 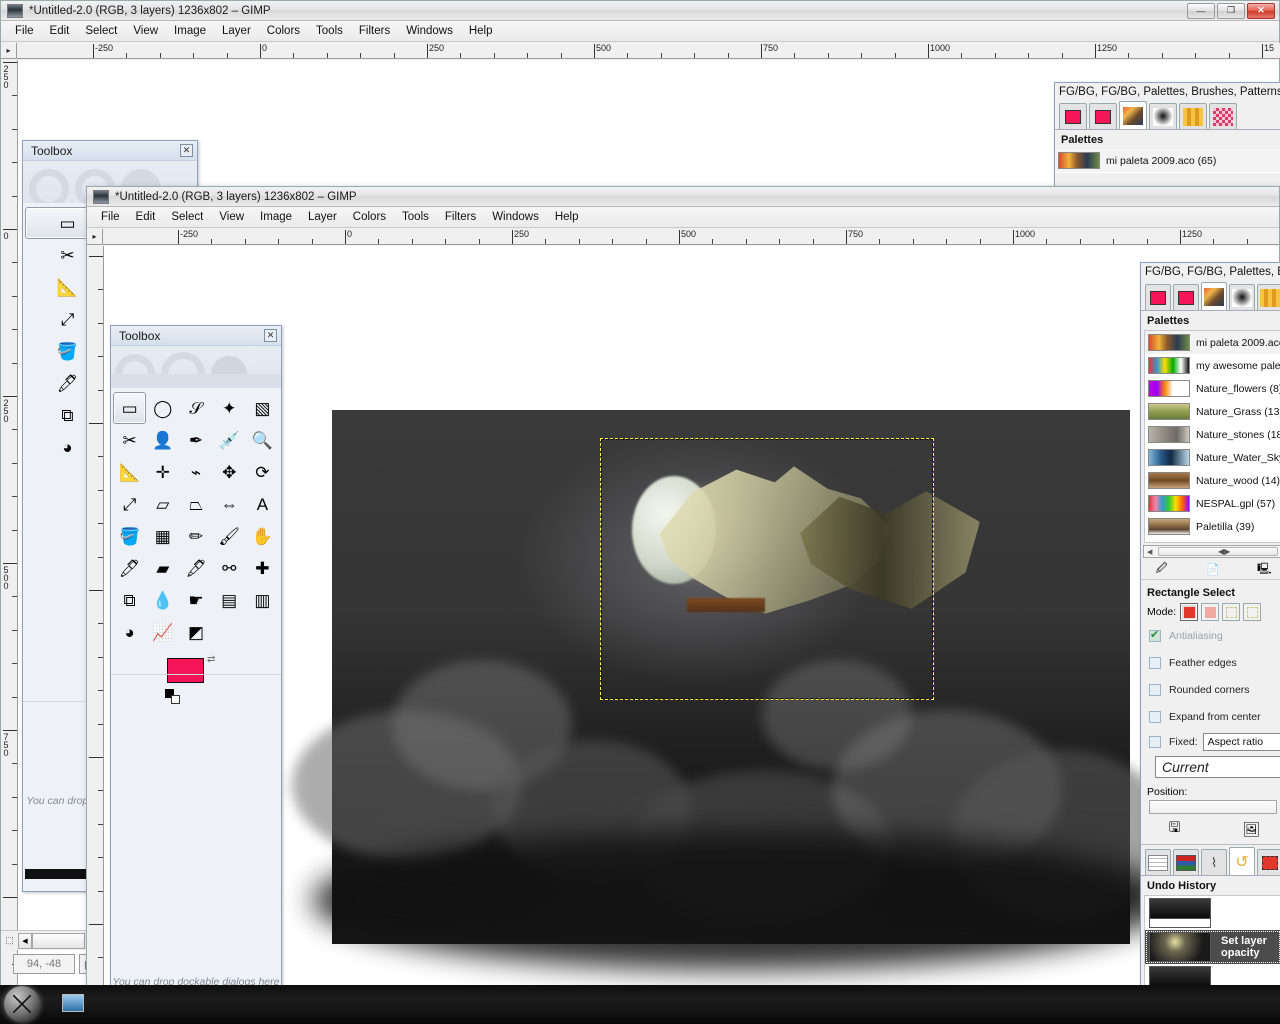 What do you see at coordinates (229, 504) in the screenshot?
I see `flip-tool: ⇔` at bounding box center [229, 504].